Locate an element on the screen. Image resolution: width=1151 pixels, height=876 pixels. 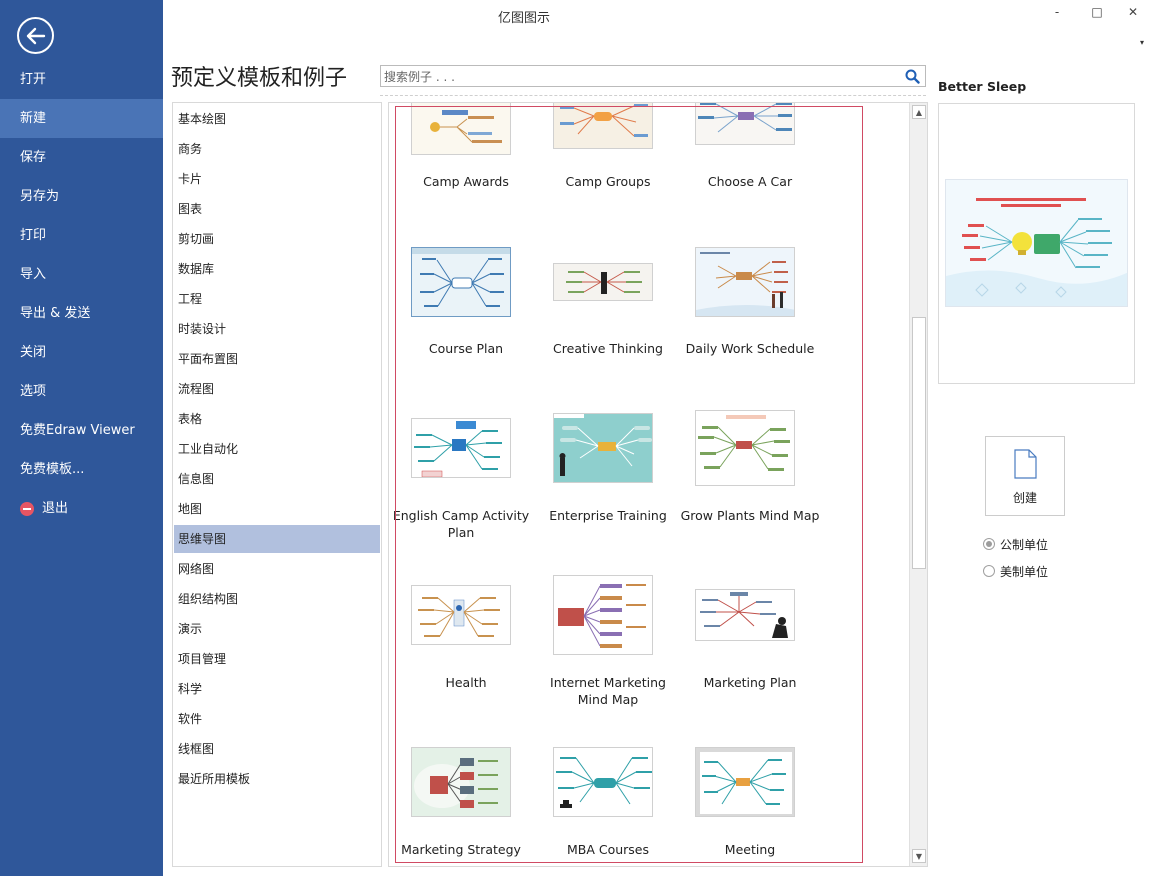
scroll-up-icon: ▲ is located at coordinates (919, 112).